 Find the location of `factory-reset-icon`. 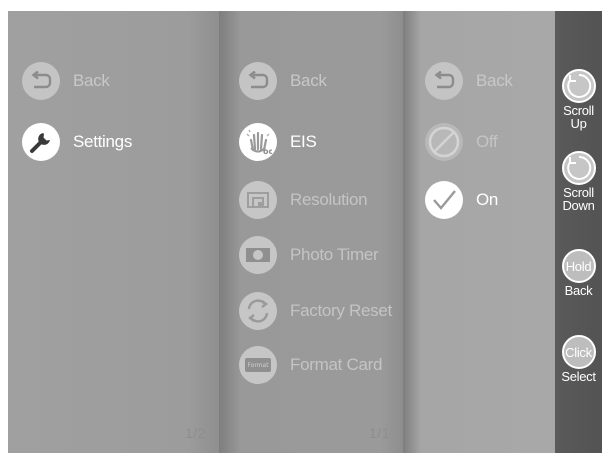

factory-reset-icon is located at coordinates (258, 311).